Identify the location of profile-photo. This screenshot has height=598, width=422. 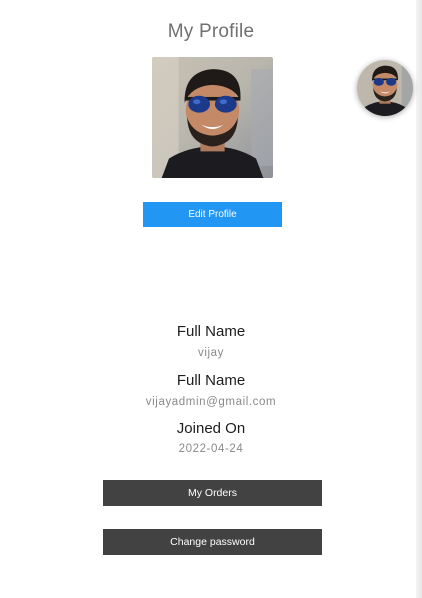
(212, 117).